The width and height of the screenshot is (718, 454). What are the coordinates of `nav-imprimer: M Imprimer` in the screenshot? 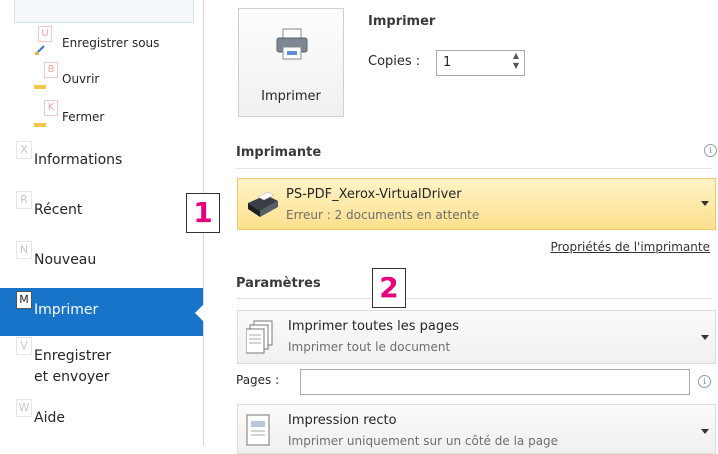 It's located at (102, 312).